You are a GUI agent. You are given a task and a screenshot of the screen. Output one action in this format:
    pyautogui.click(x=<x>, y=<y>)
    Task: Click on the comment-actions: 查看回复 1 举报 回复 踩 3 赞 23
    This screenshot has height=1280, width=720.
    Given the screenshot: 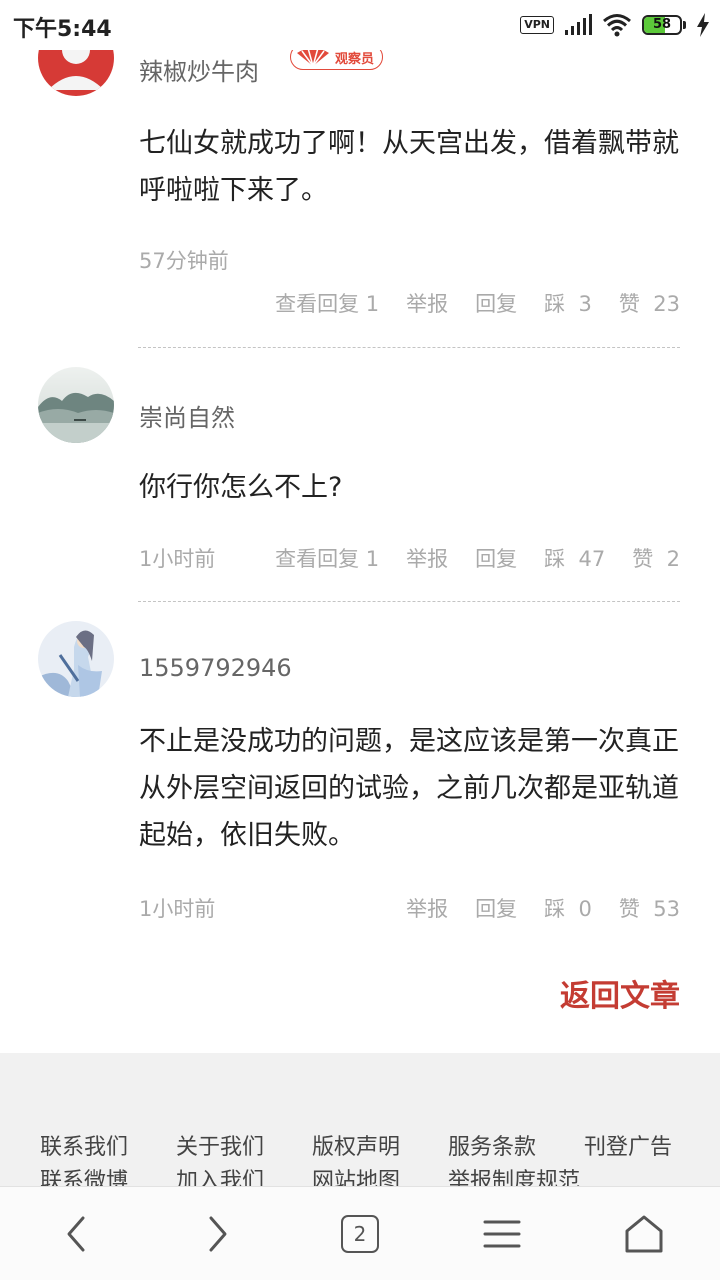 What is the action you would take?
    pyautogui.click(x=464, y=303)
    